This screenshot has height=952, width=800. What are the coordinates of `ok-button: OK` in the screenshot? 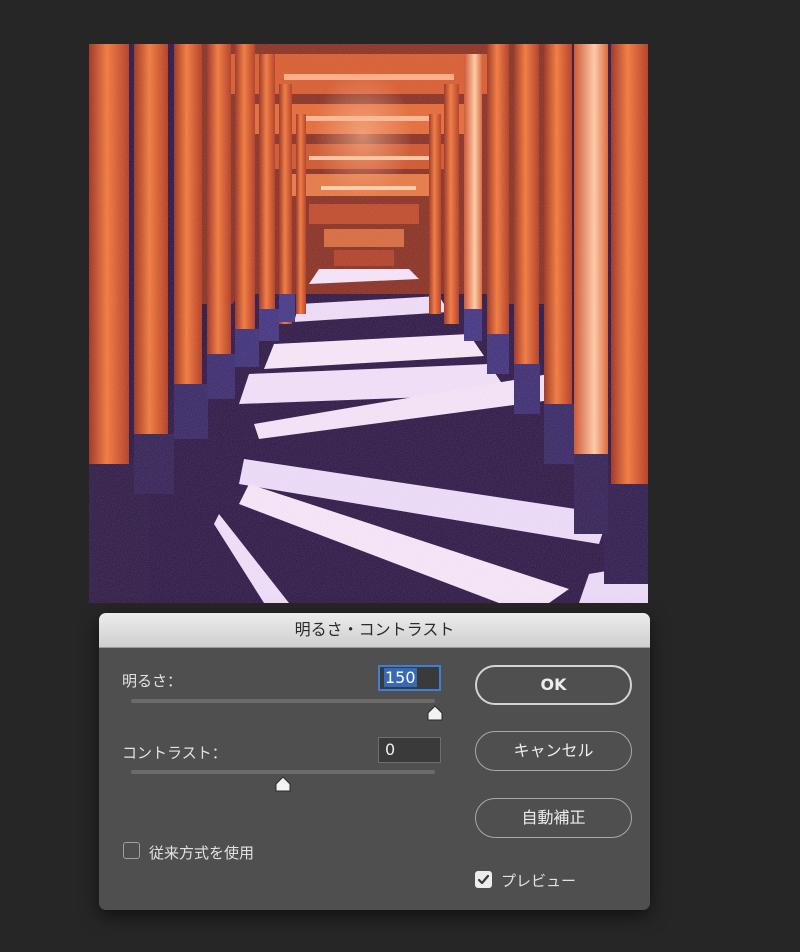 It's located at (553, 685).